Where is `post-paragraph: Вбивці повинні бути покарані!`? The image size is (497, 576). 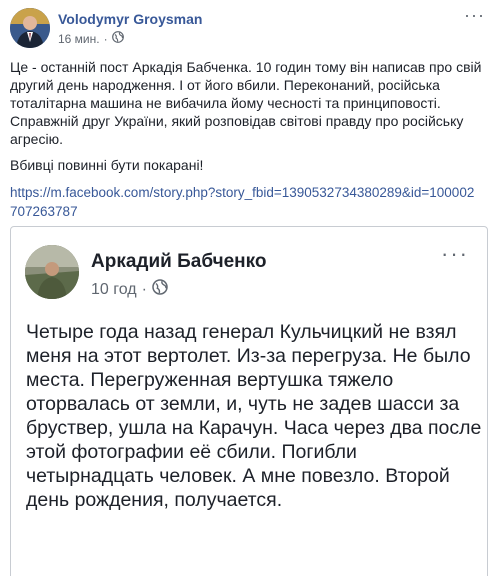
post-paragraph: Вбивці повинні бути покарані! is located at coordinates (107, 165).